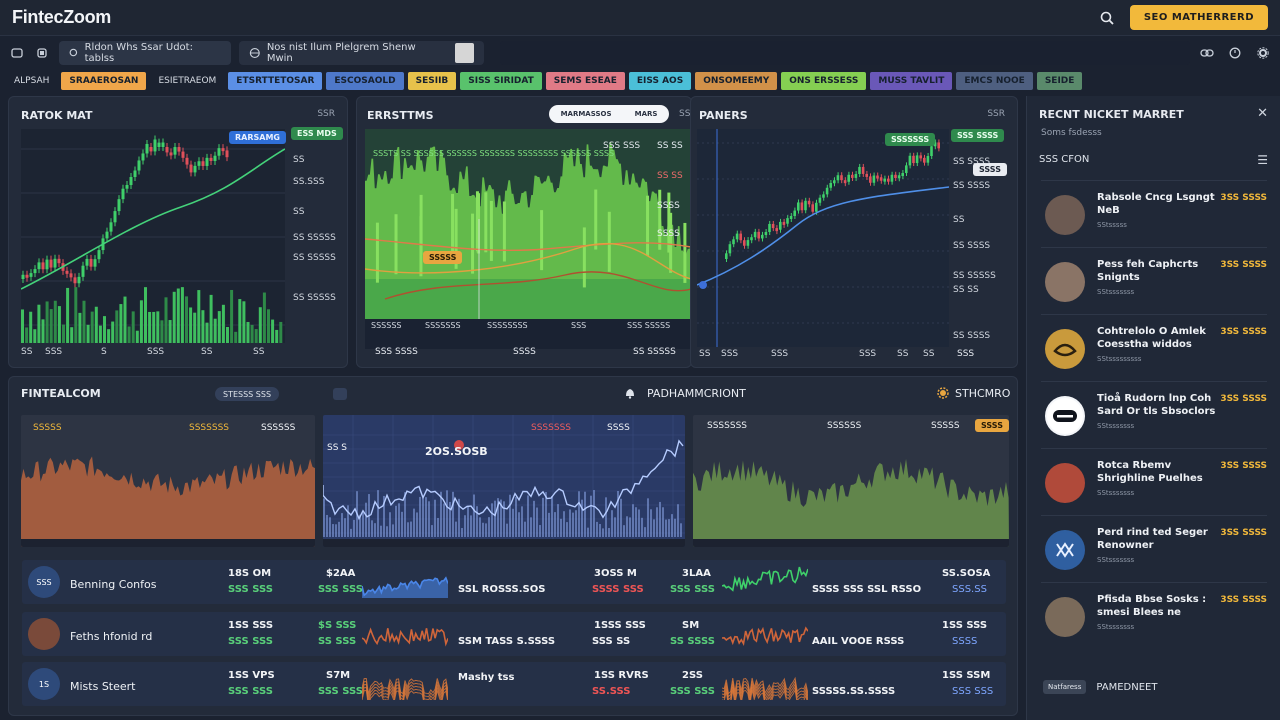  Describe the element at coordinates (1154, 213) in the screenshot. I see `news-item: Rabsole Cncg Lsgngt NeB SStsssss 3SS SSSS` at that location.